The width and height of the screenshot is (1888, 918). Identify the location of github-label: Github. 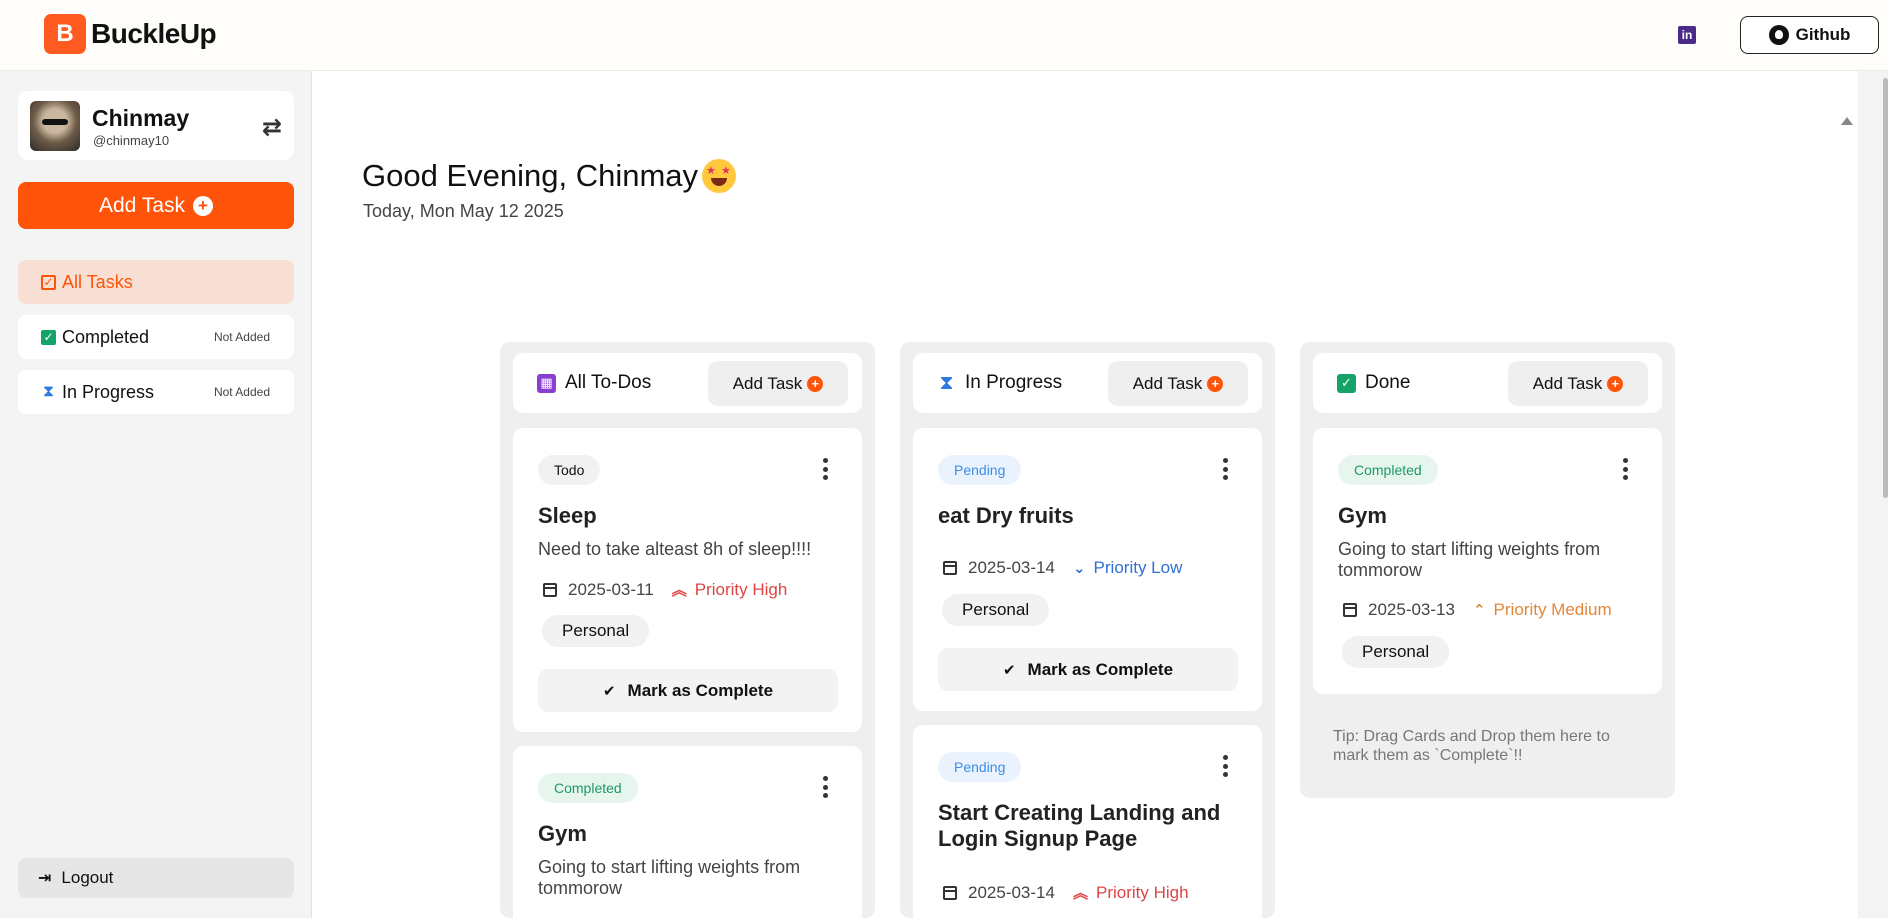
(1823, 34).